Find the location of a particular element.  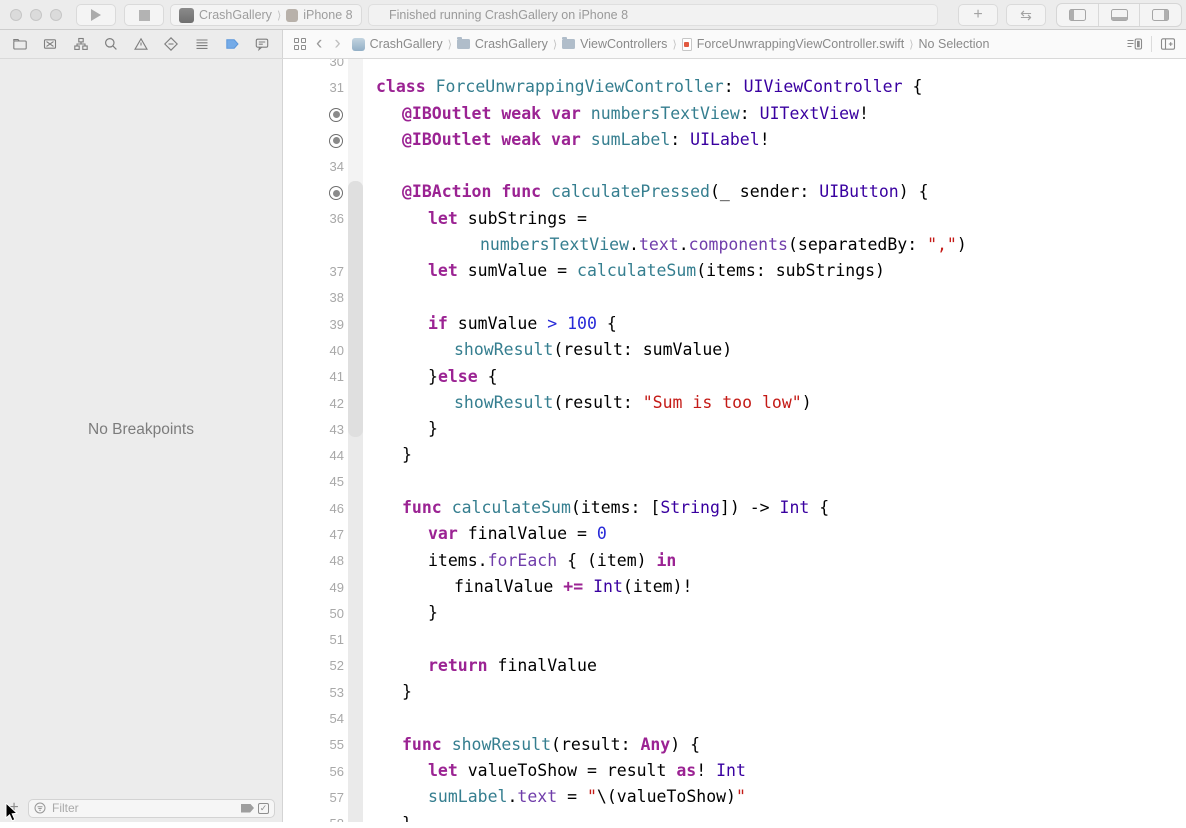

breakpoint-filter-icon is located at coordinates (247, 808).